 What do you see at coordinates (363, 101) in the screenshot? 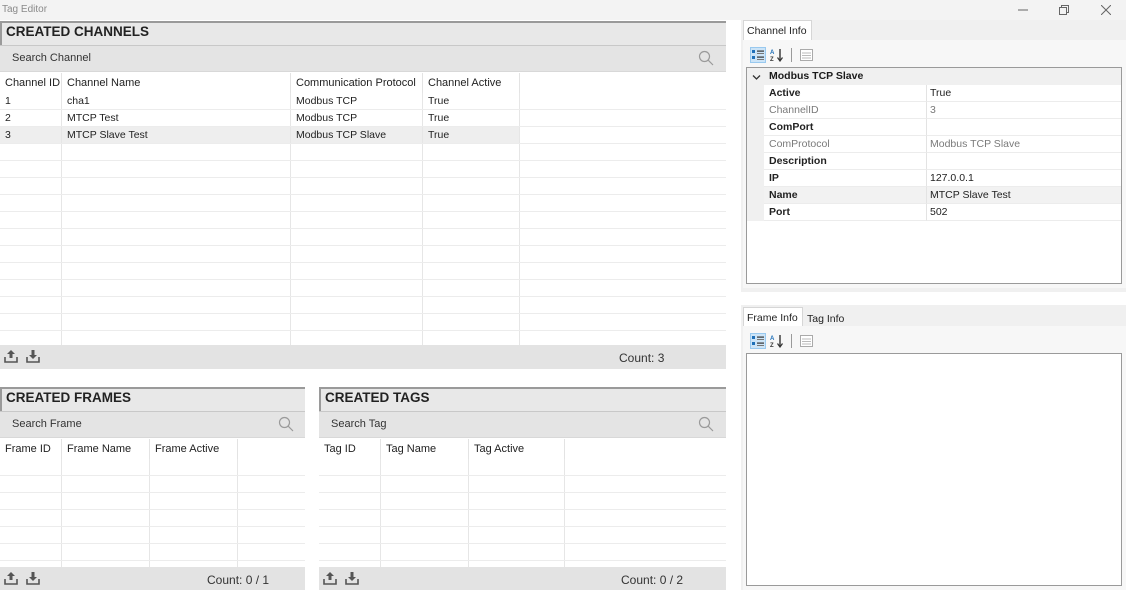
I see `table-row: 1 cha1 Modbus TCP True` at bounding box center [363, 101].